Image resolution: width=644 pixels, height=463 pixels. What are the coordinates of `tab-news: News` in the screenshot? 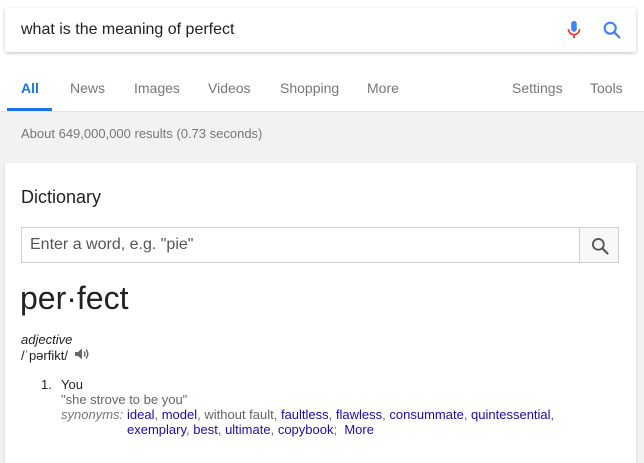 It's located at (87, 88).